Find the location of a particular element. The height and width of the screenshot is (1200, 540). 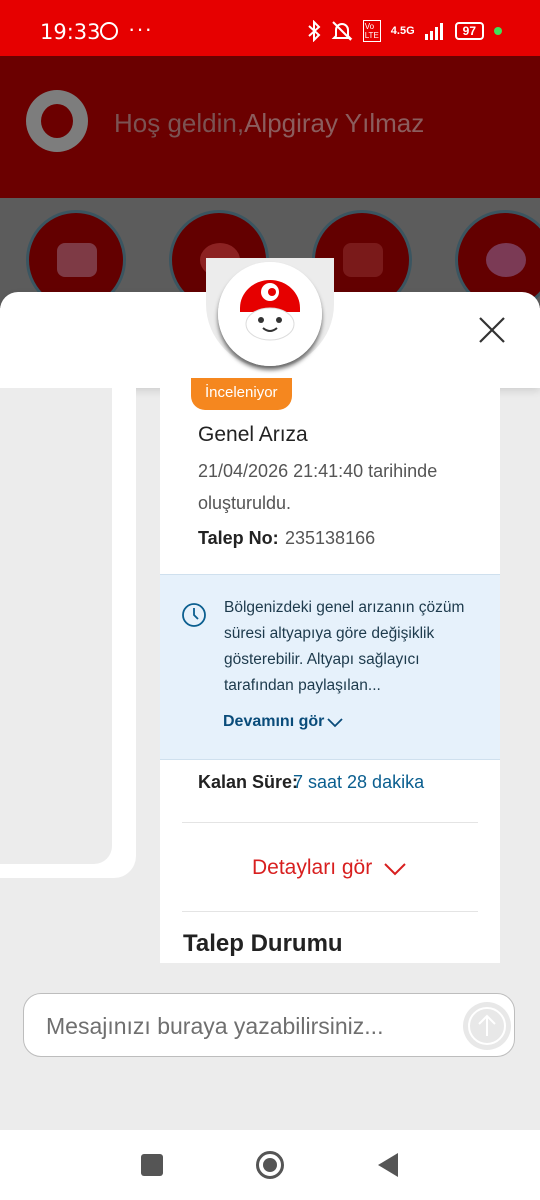

details-link: Detayları gör is located at coordinates (312, 868).